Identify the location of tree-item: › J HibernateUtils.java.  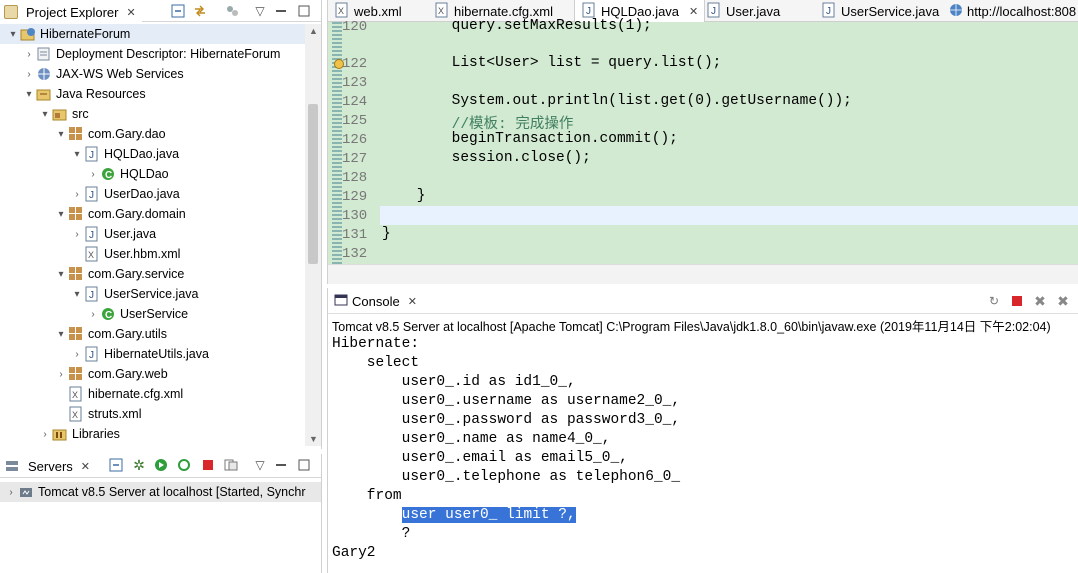
(104, 354).